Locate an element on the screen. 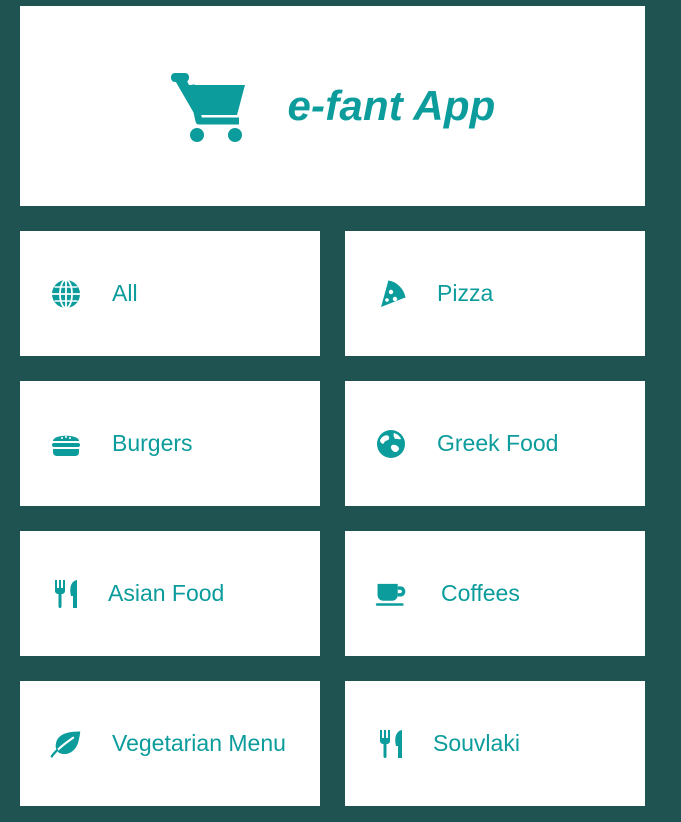 The width and height of the screenshot is (681, 822). category-burgers: Burgers is located at coordinates (170, 443).